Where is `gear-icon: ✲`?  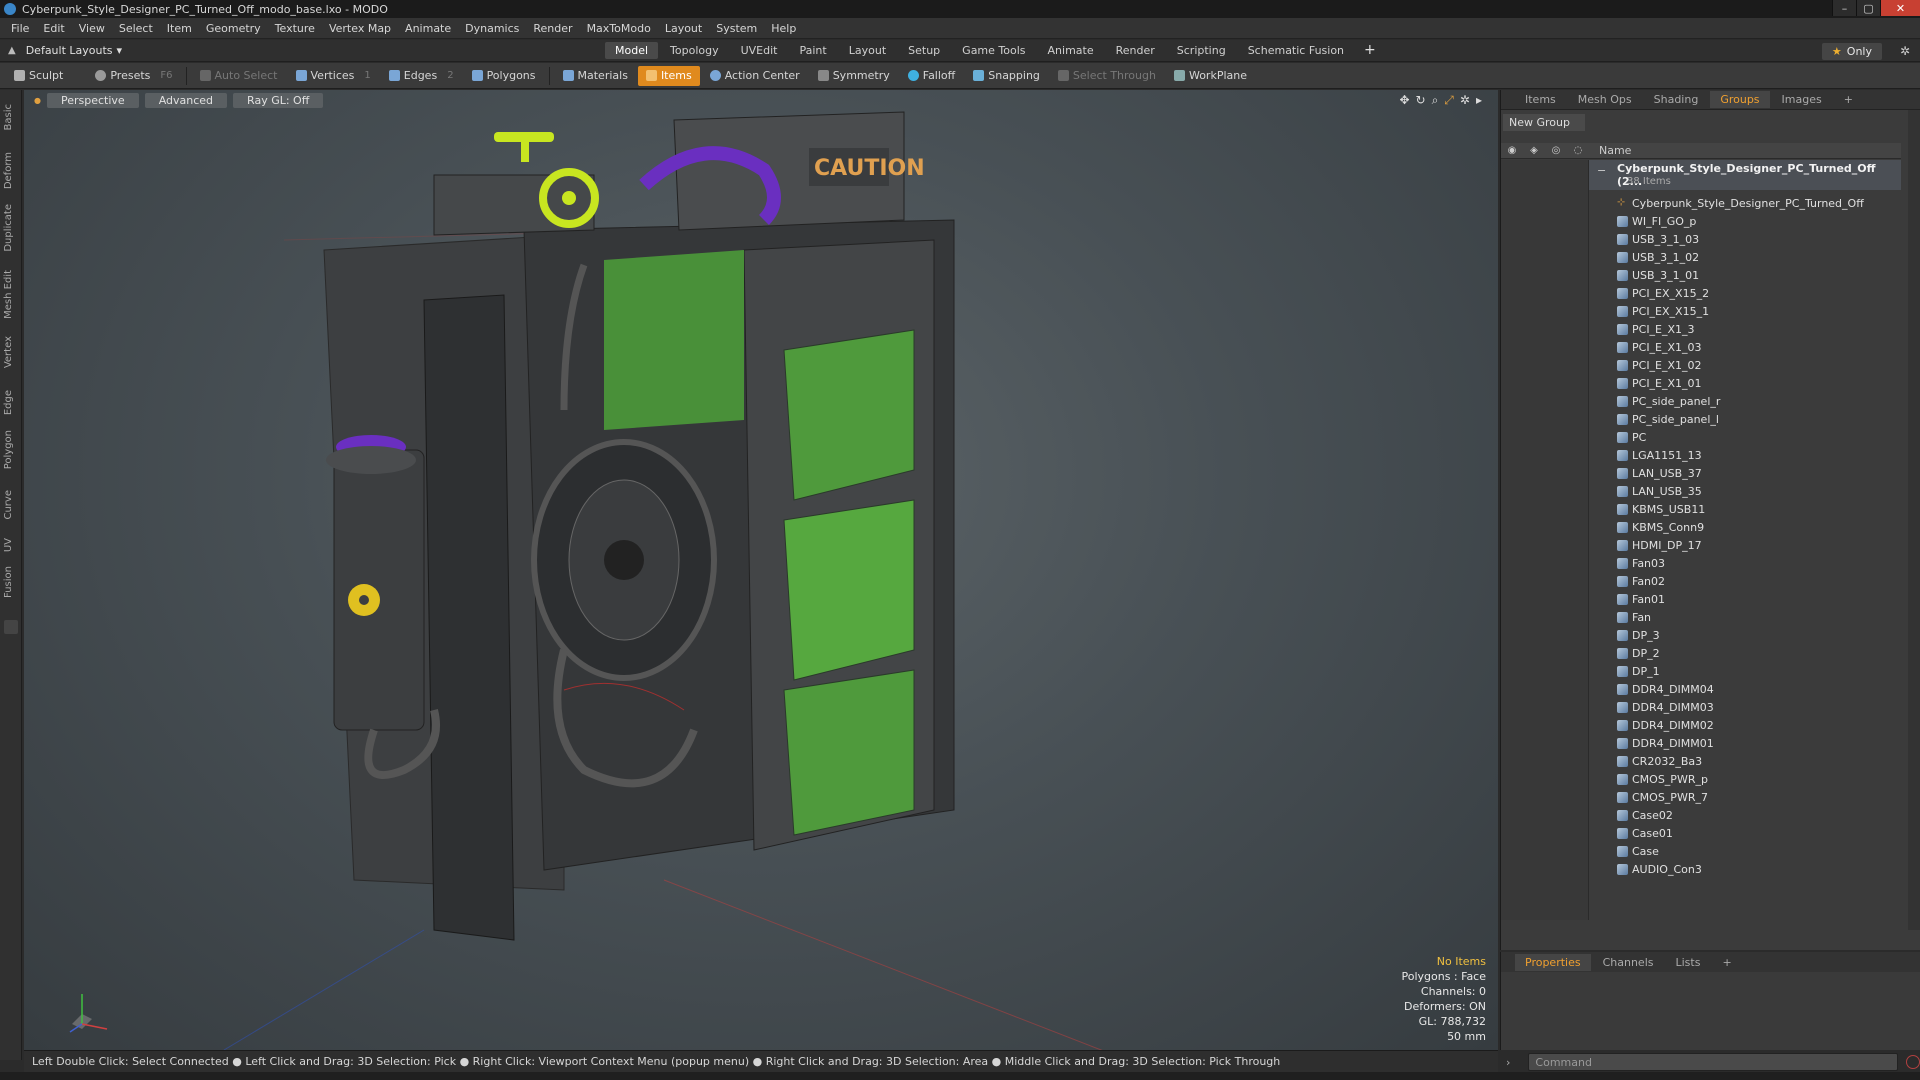
gear-icon: ✲ is located at coordinates (1905, 51).